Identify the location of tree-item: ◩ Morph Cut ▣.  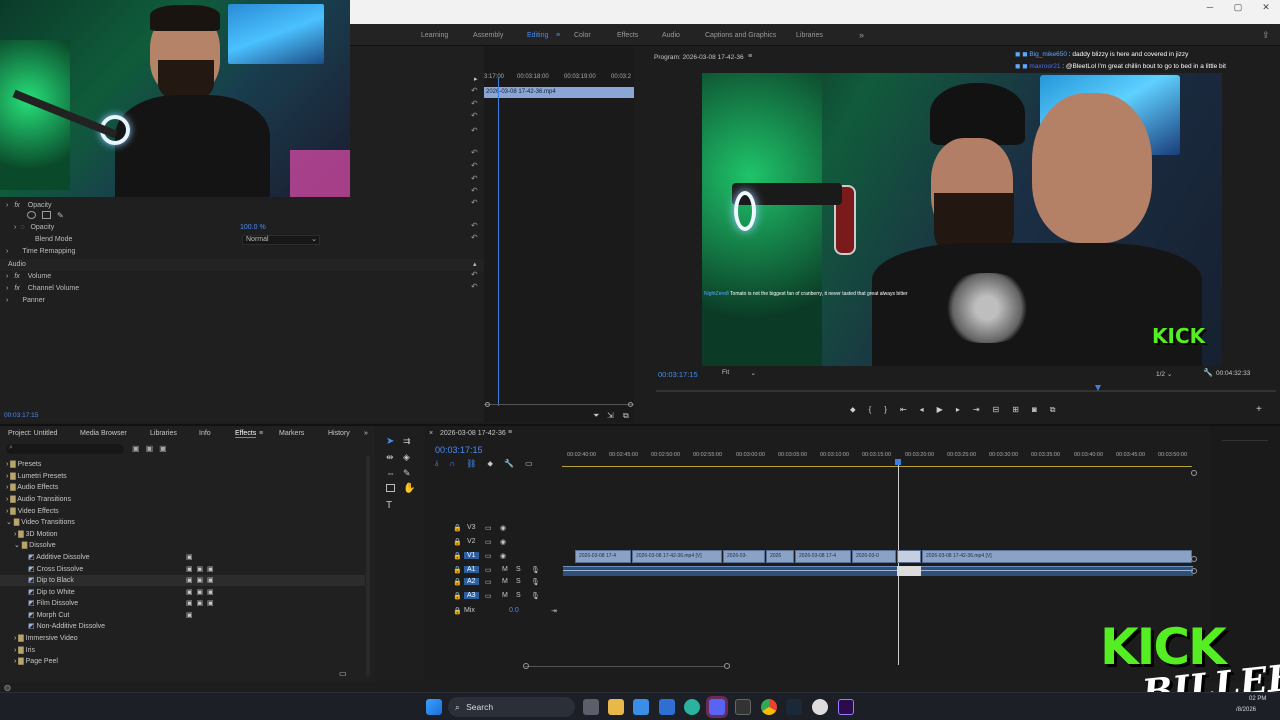
(182, 615).